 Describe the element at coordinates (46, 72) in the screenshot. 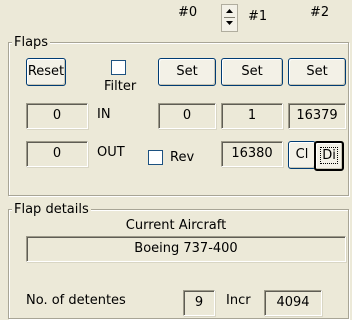

I see `reset-button: Reset` at that location.